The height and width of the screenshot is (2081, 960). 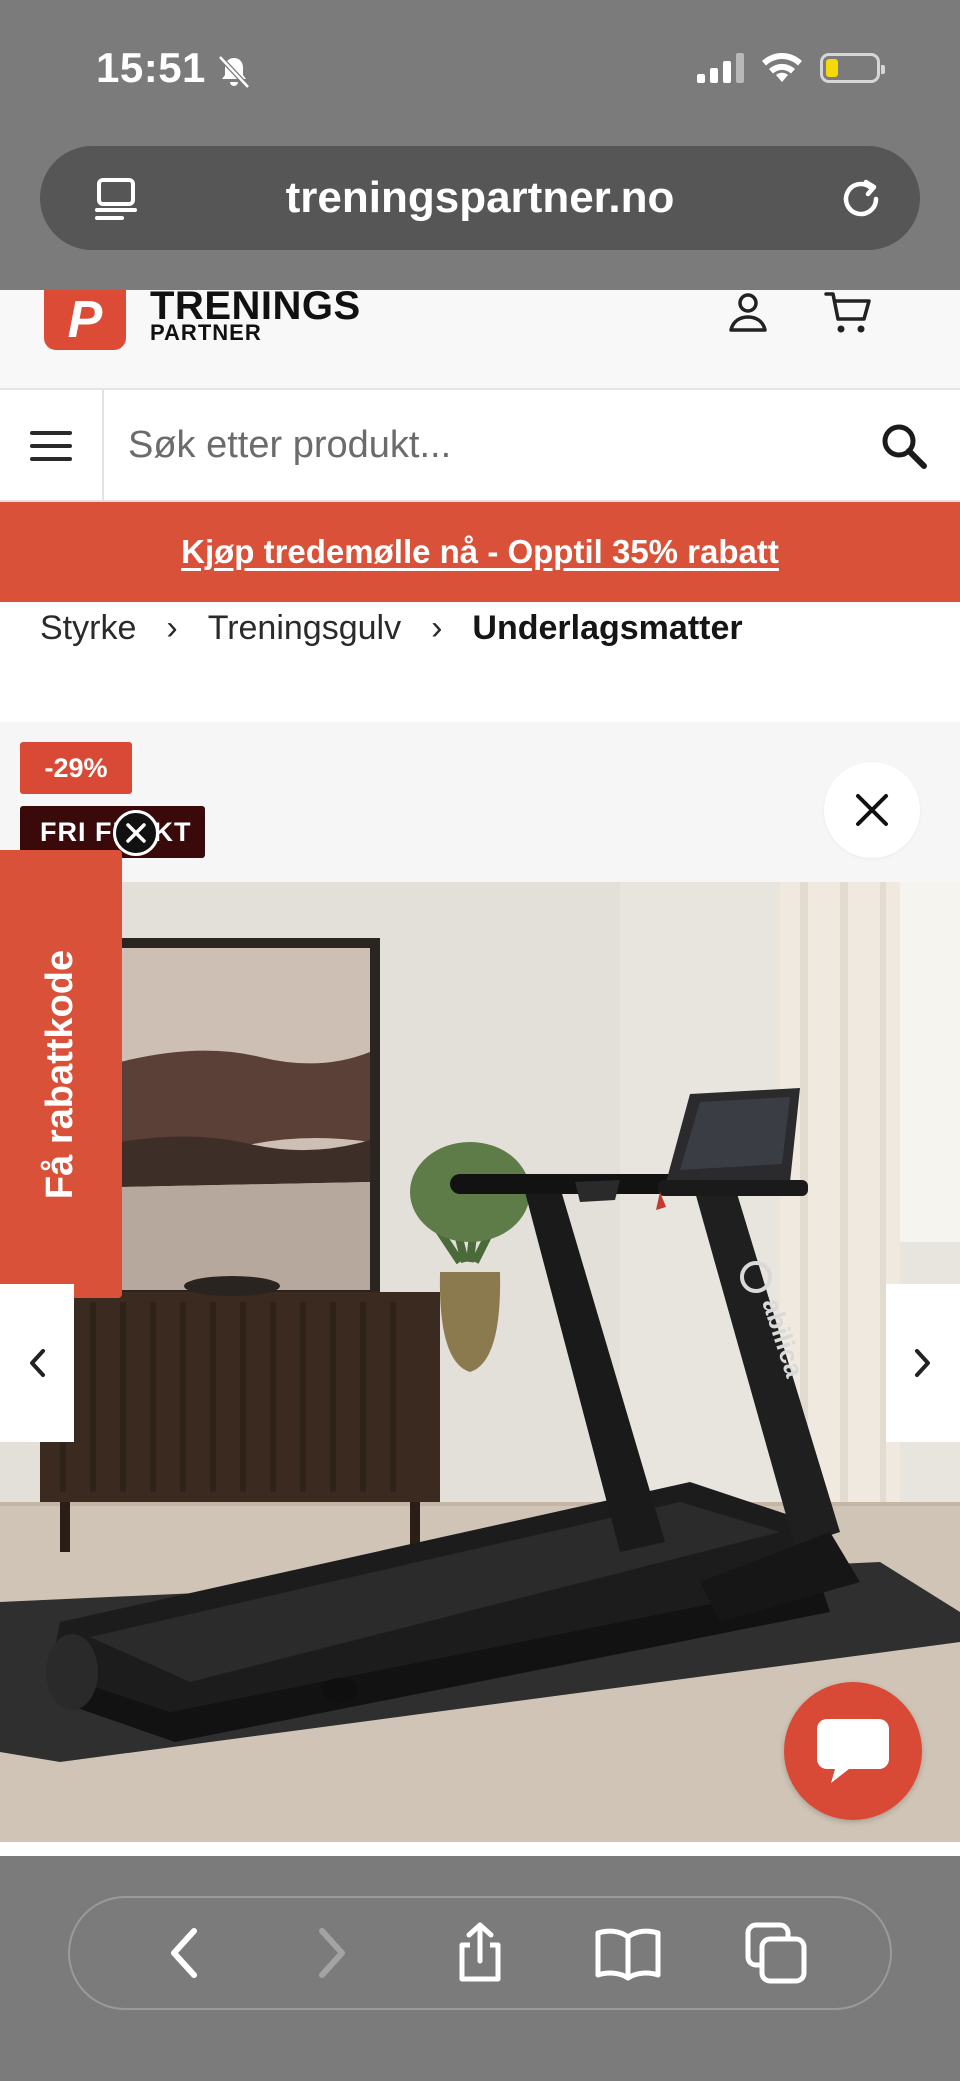 I want to click on status-indicators, so click(x=791, y=68).